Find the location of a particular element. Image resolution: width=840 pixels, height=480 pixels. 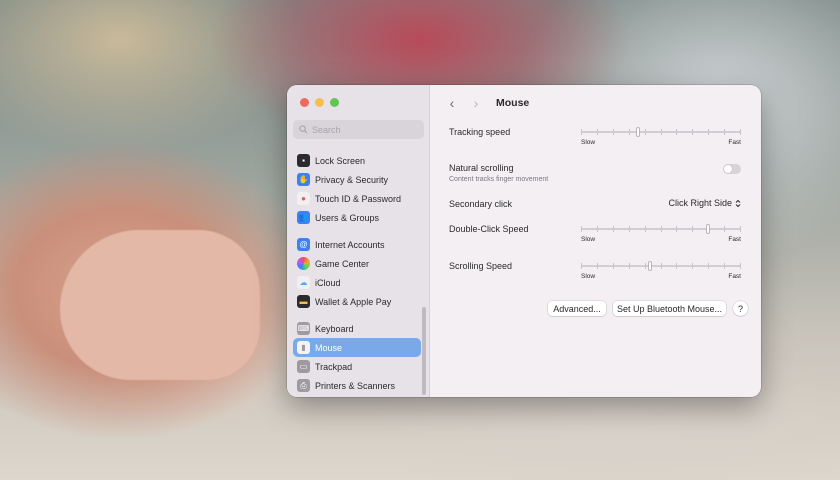

traffic-lights is located at coordinates (319, 102).